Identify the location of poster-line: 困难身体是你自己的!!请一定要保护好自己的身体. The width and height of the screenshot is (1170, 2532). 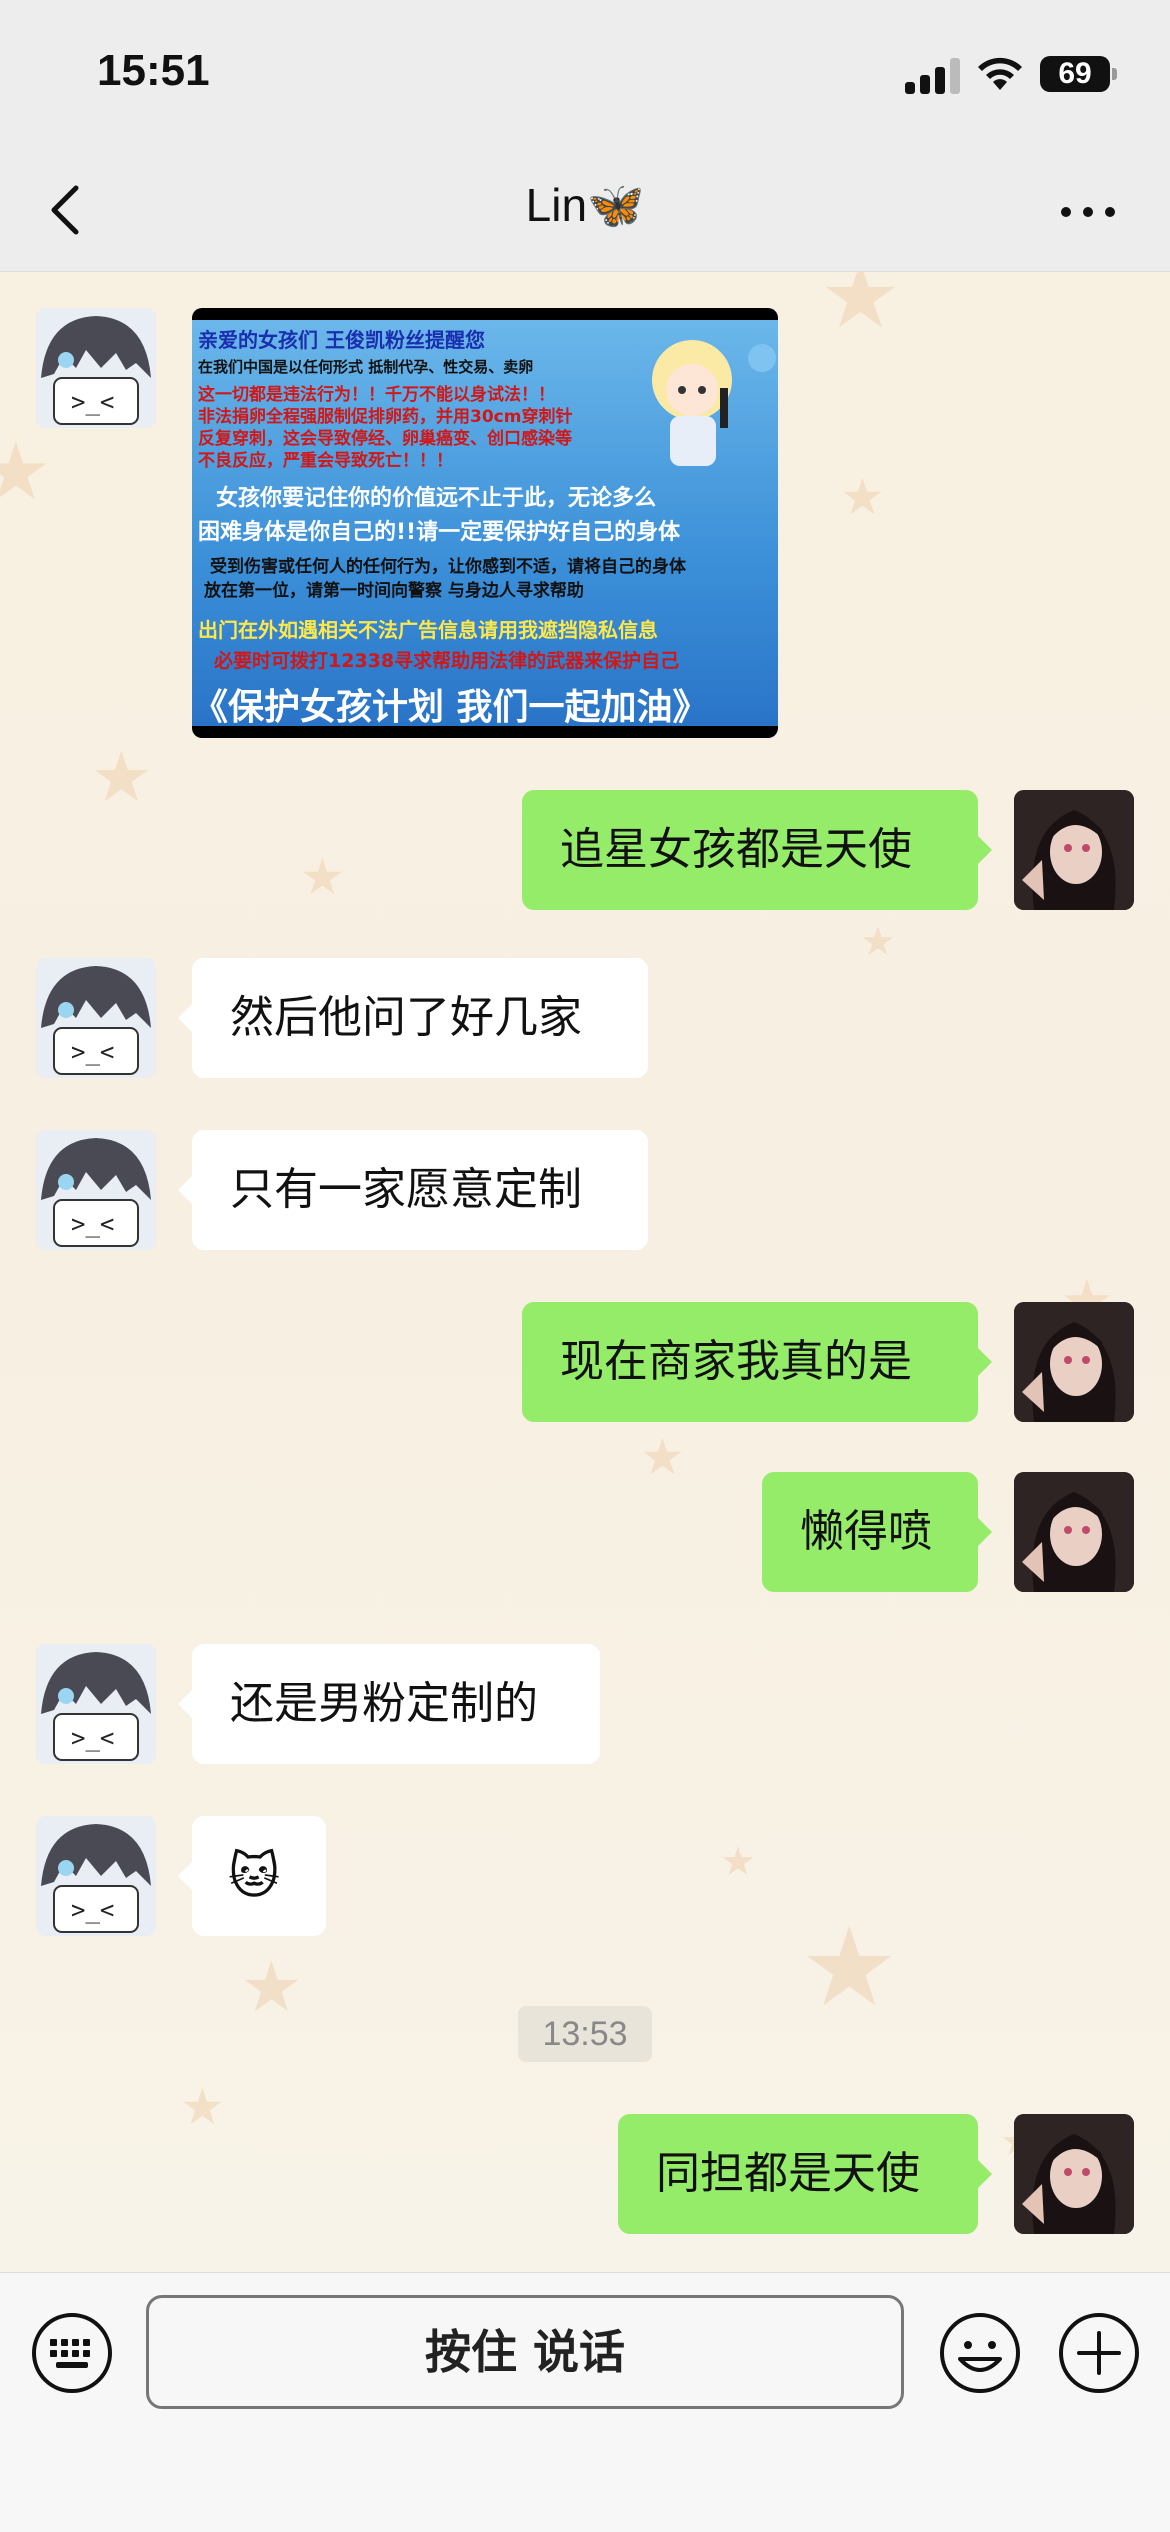
(439, 532).